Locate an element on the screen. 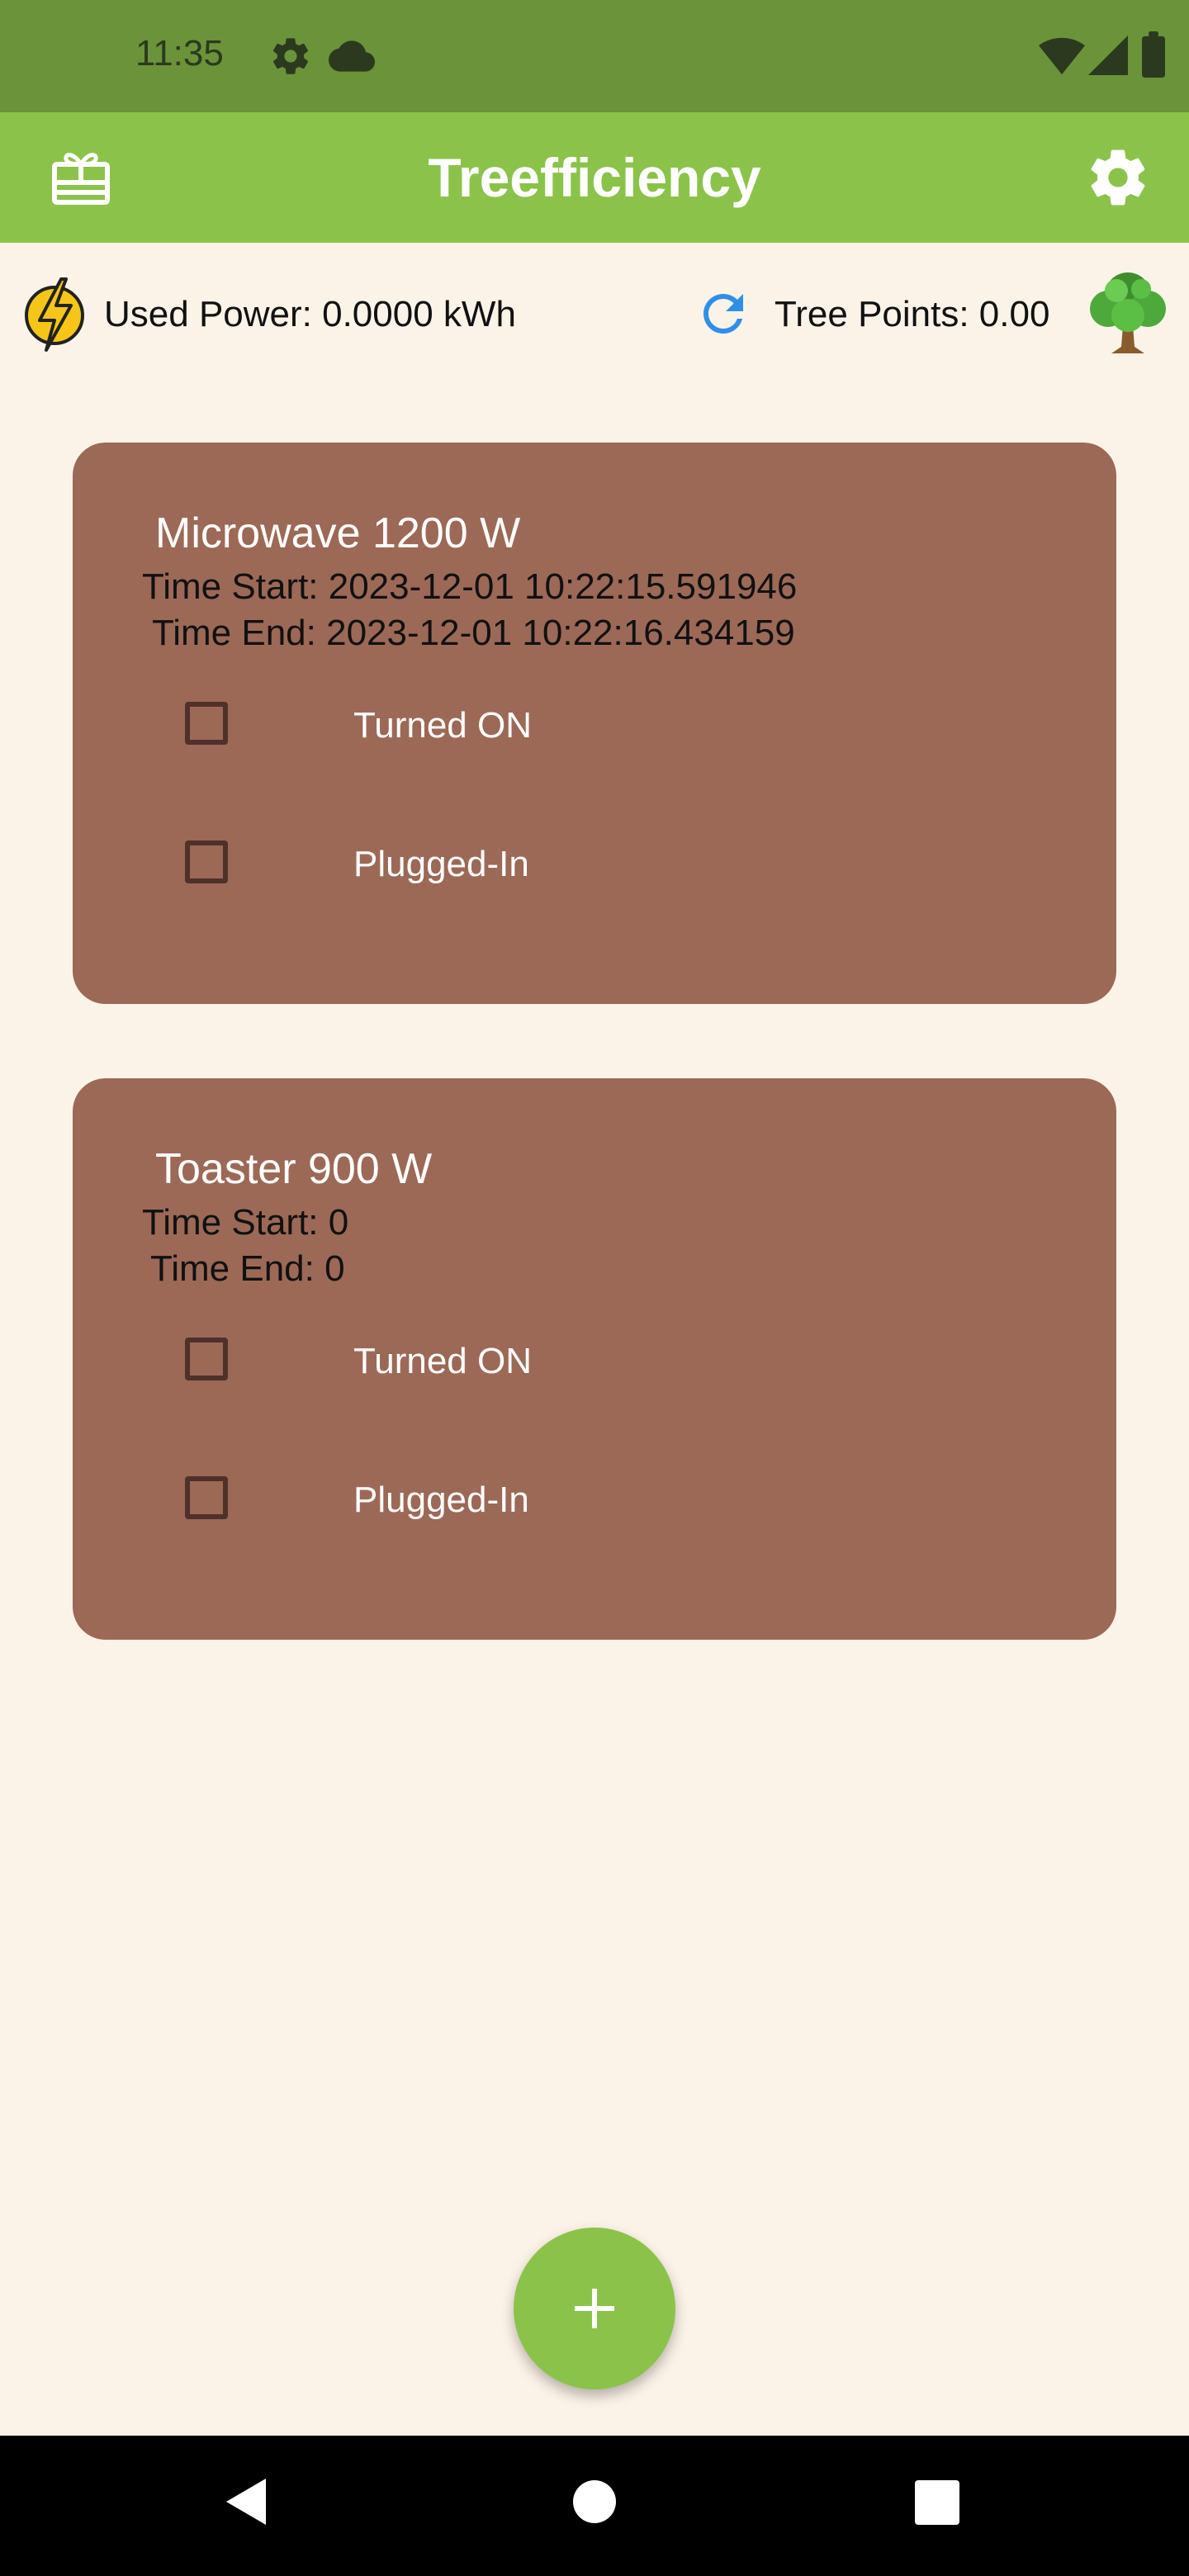  gift-card-button is located at coordinates (81, 177).